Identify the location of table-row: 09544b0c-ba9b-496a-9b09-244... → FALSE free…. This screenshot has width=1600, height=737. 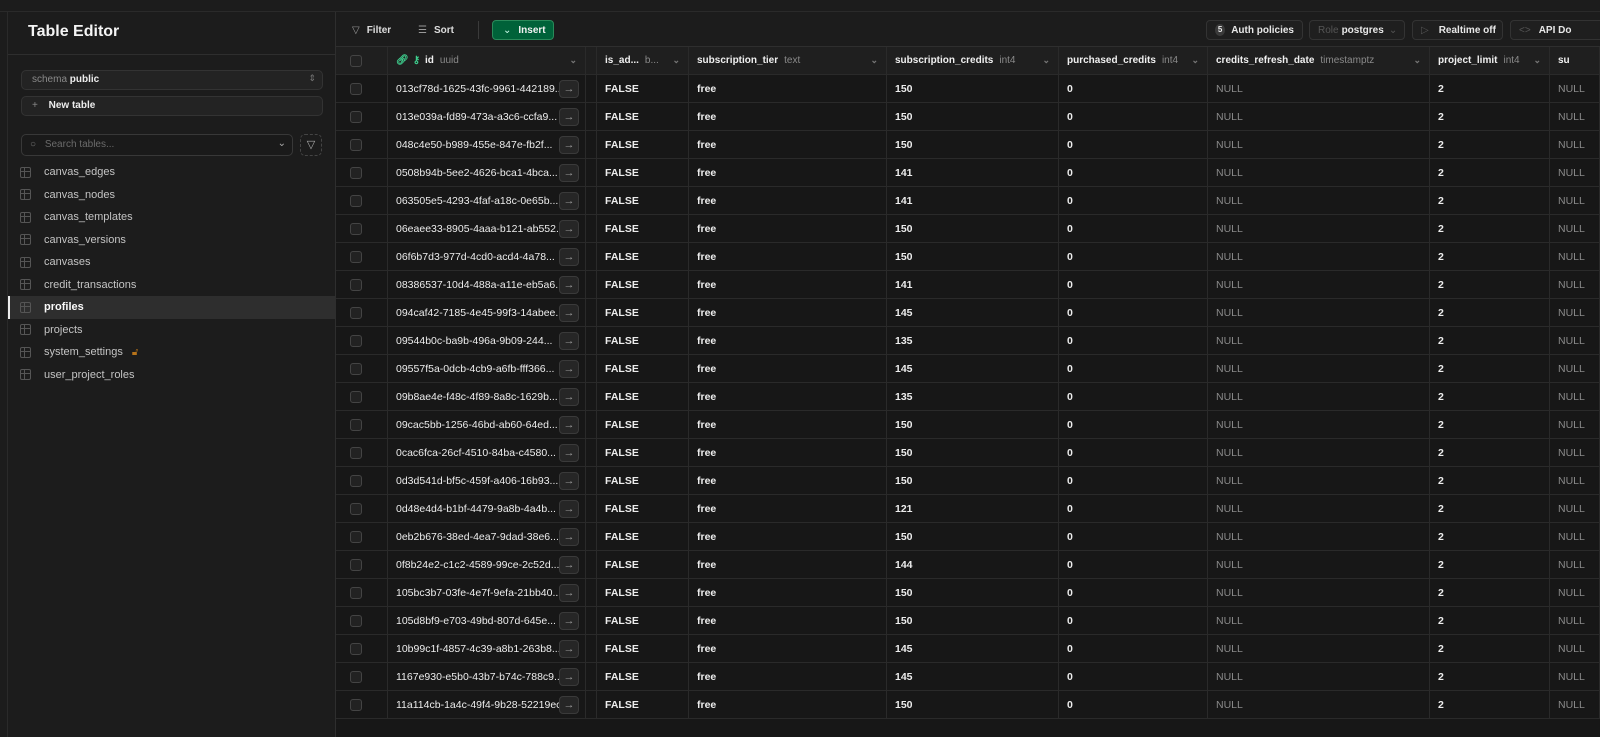
(968, 341).